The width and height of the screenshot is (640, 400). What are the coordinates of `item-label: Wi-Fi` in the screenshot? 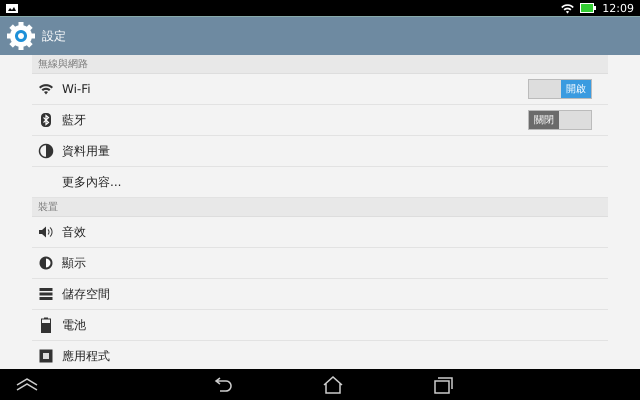 It's located at (77, 89).